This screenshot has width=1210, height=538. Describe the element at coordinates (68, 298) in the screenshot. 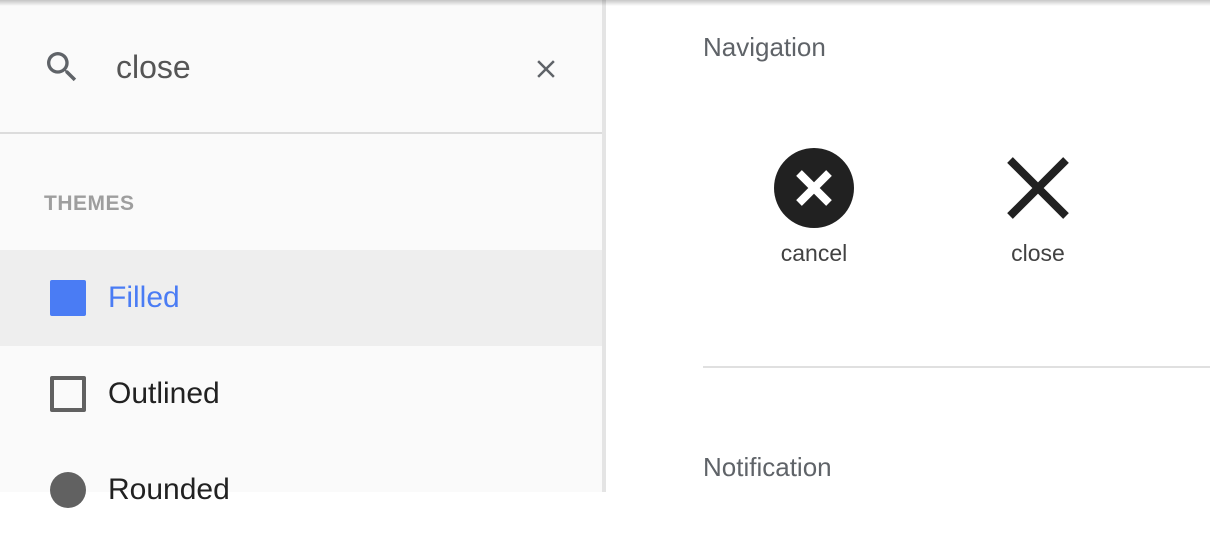

I see `filled-square-icon` at that location.